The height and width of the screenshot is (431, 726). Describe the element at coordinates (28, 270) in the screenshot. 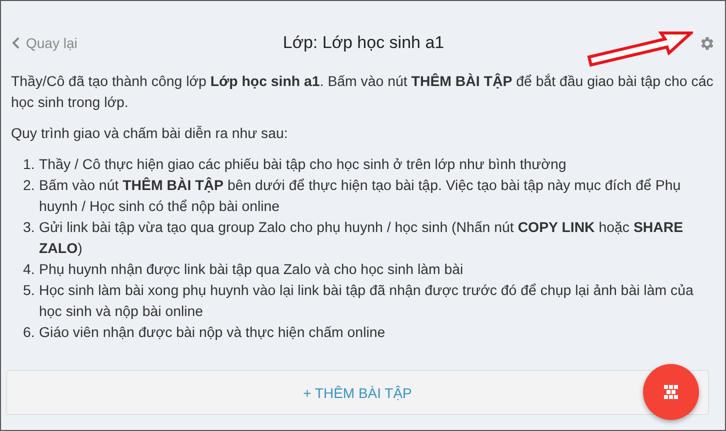

I see `step-number: 4.` at that location.